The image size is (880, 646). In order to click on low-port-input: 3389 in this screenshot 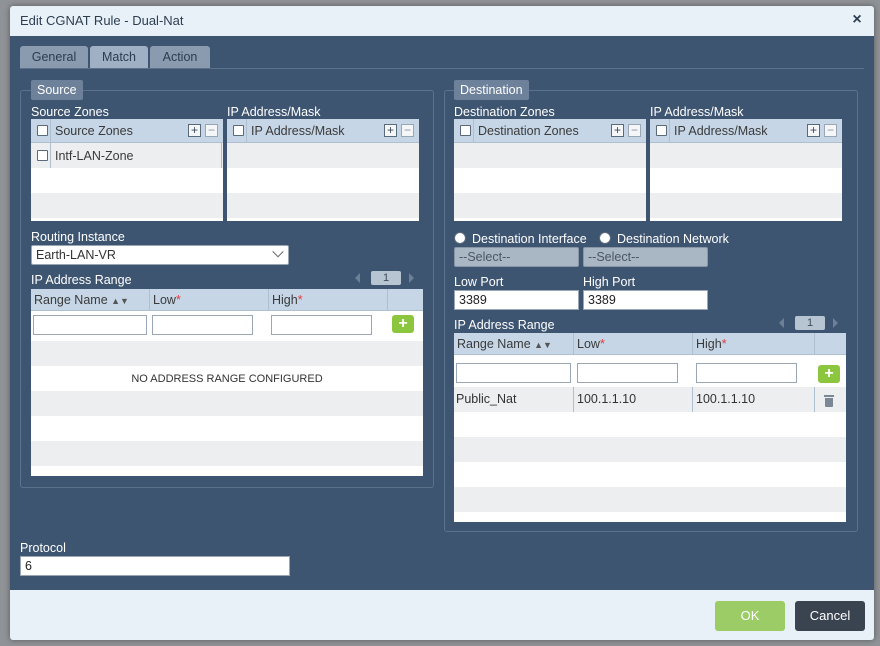, I will do `click(516, 300)`.